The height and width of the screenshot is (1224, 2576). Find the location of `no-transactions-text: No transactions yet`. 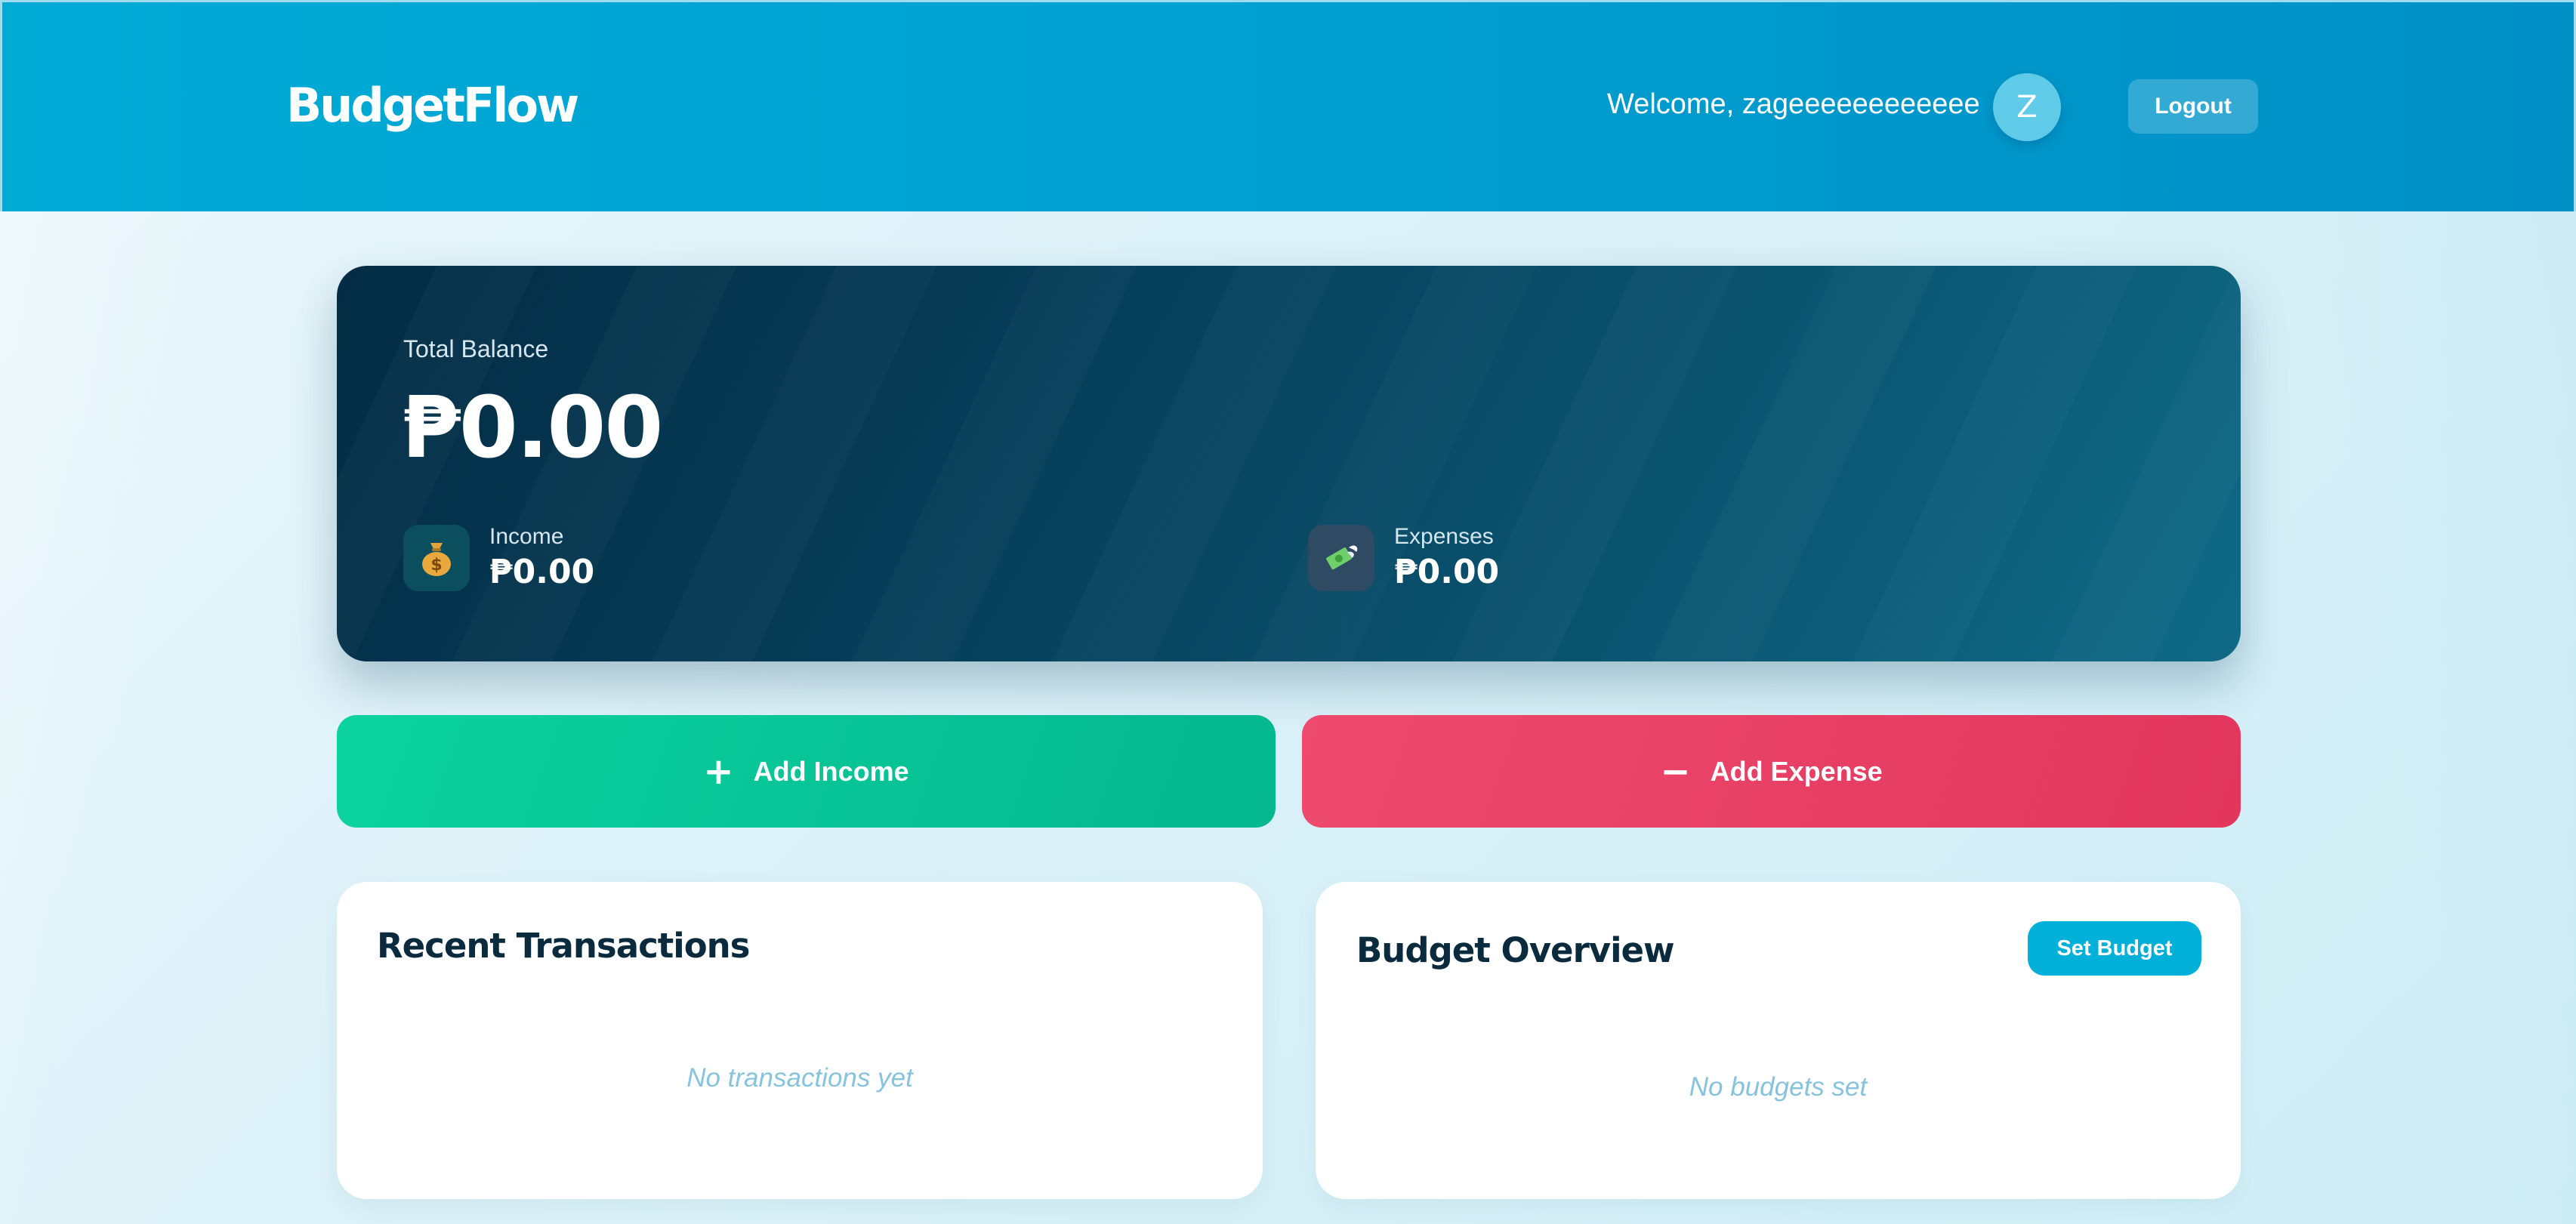

no-transactions-text: No transactions yet is located at coordinates (799, 1078).